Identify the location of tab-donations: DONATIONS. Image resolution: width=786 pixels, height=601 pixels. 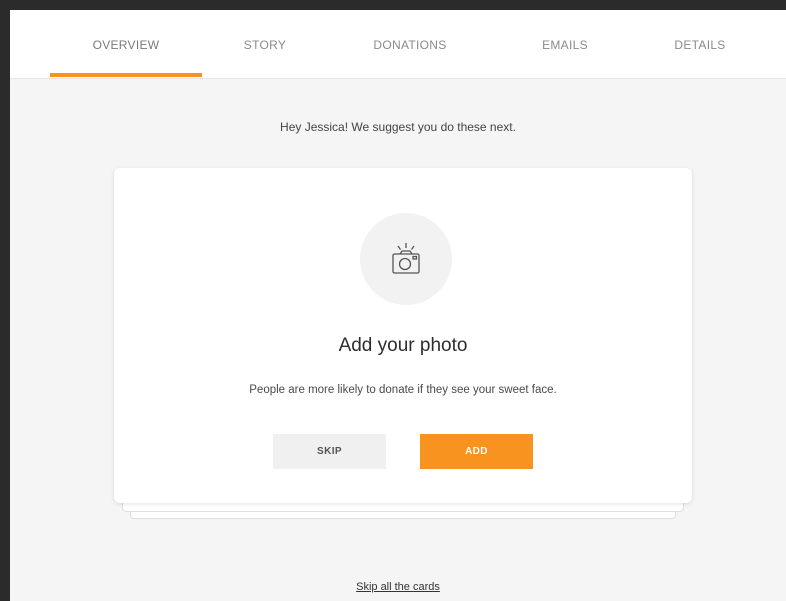
(410, 44).